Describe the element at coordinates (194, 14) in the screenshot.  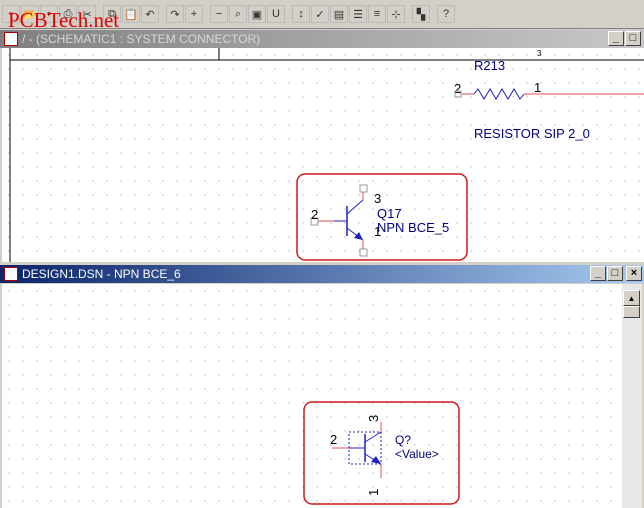
I see `zoom-in-icon: +` at that location.